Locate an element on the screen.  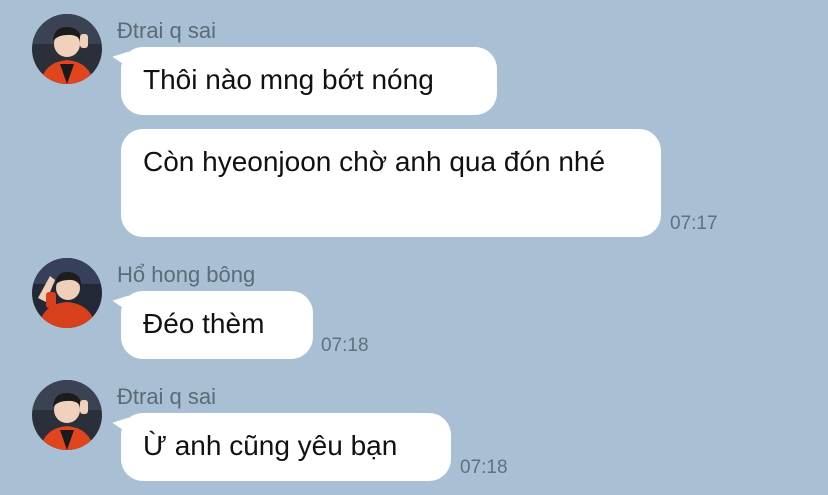
sender-name: Hổ hong bông is located at coordinates (186, 274).